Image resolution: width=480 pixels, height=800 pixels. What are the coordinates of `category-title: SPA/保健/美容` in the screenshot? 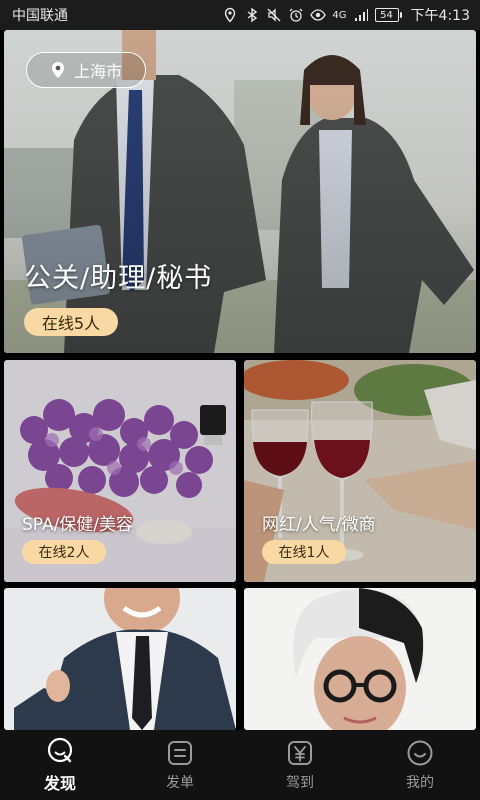 It's located at (78, 525).